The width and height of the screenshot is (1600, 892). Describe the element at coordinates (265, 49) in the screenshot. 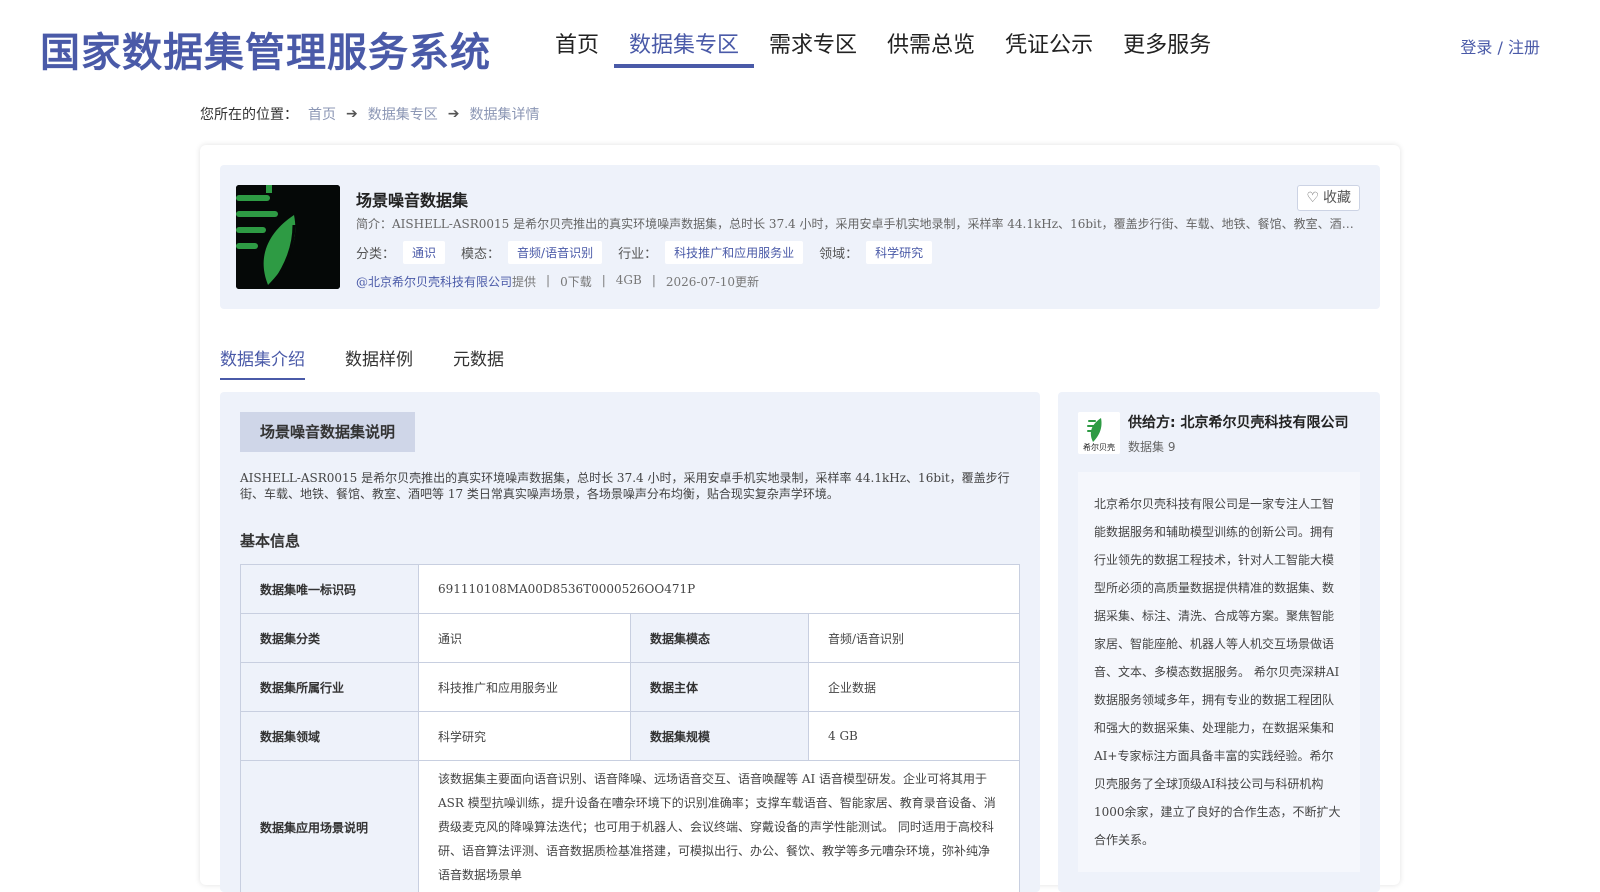

I see `site-title: 国家数据集管理服务系统` at that location.